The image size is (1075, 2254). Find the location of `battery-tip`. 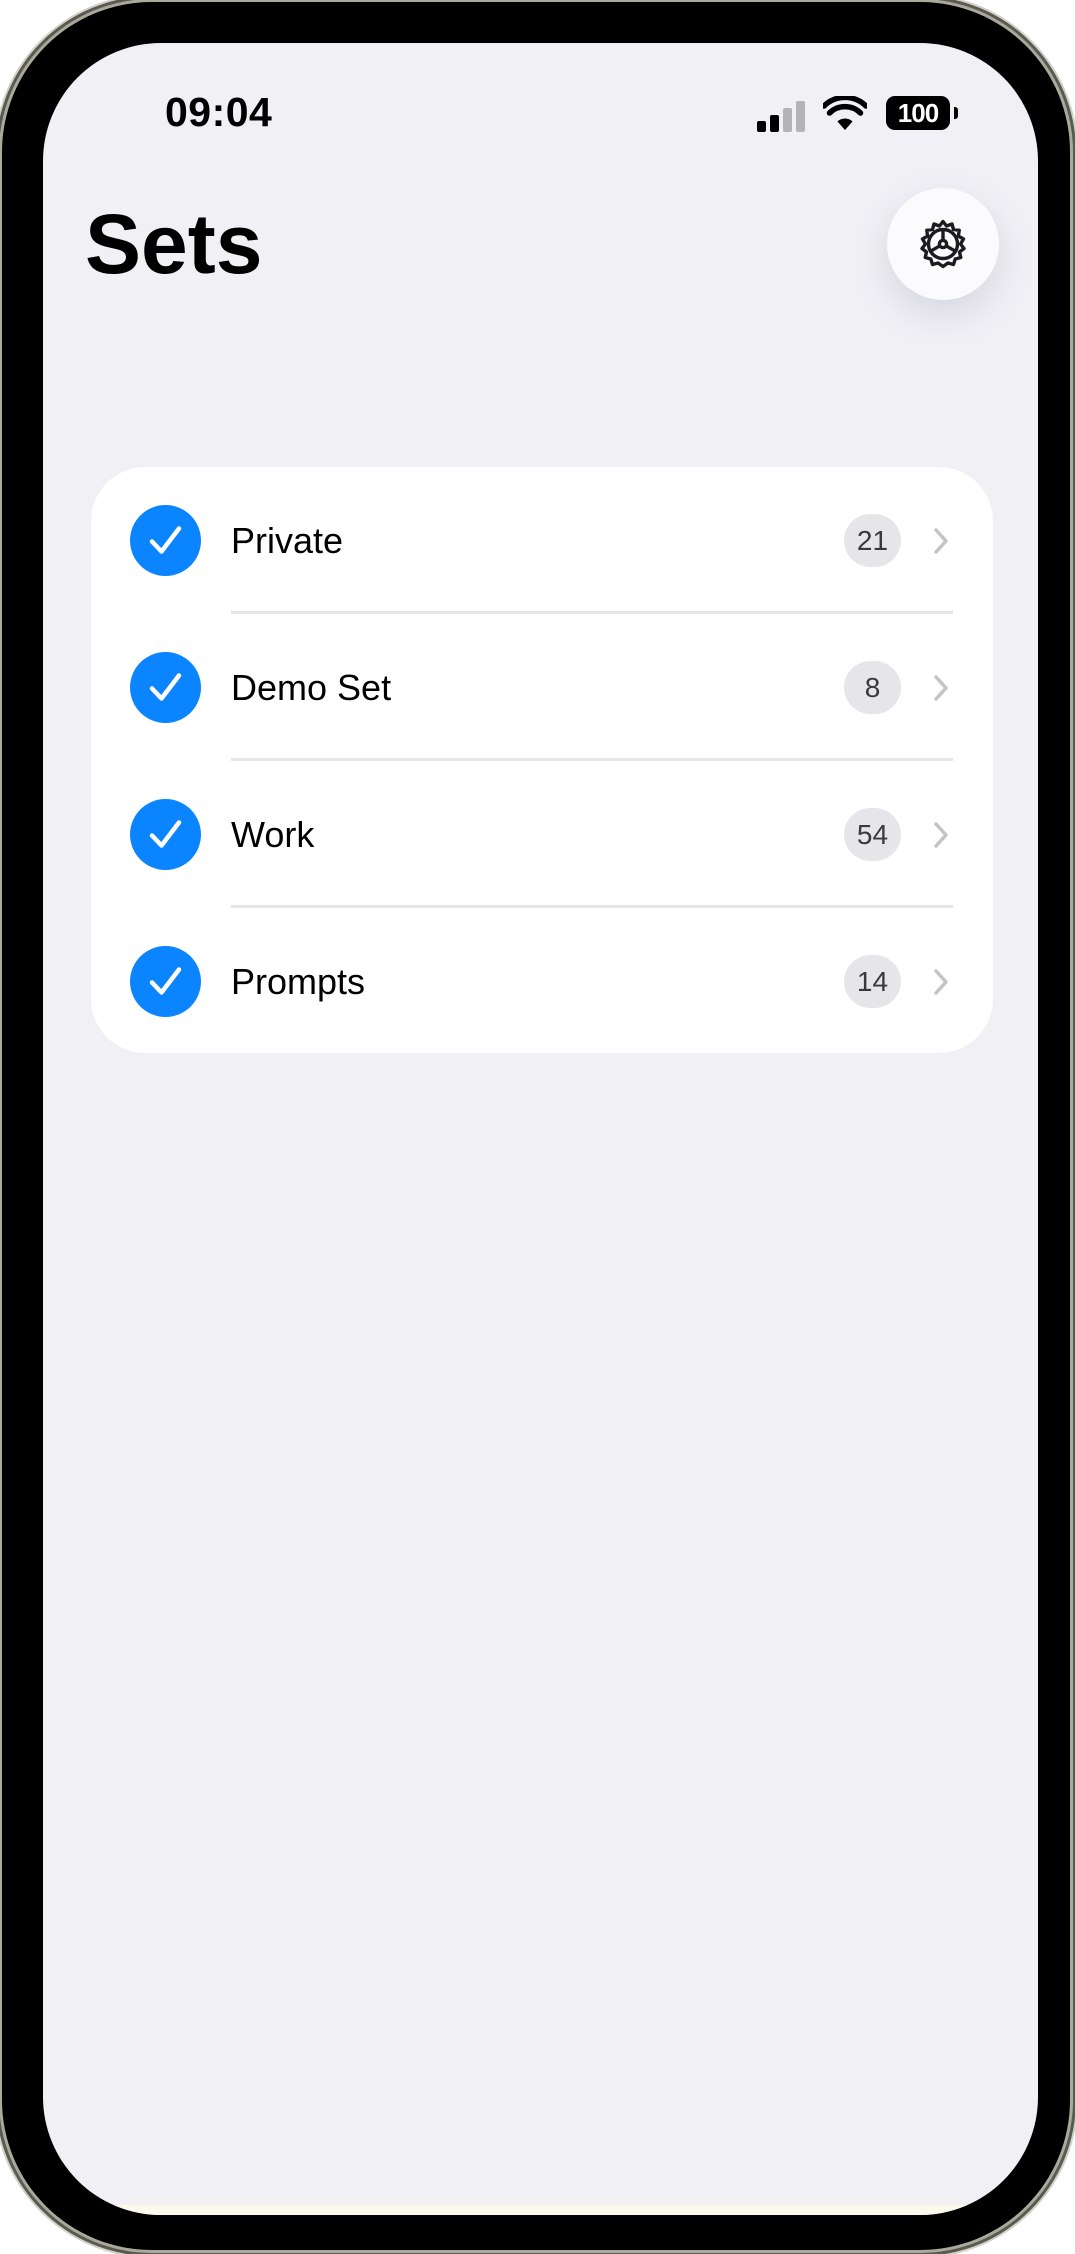

battery-tip is located at coordinates (956, 113).